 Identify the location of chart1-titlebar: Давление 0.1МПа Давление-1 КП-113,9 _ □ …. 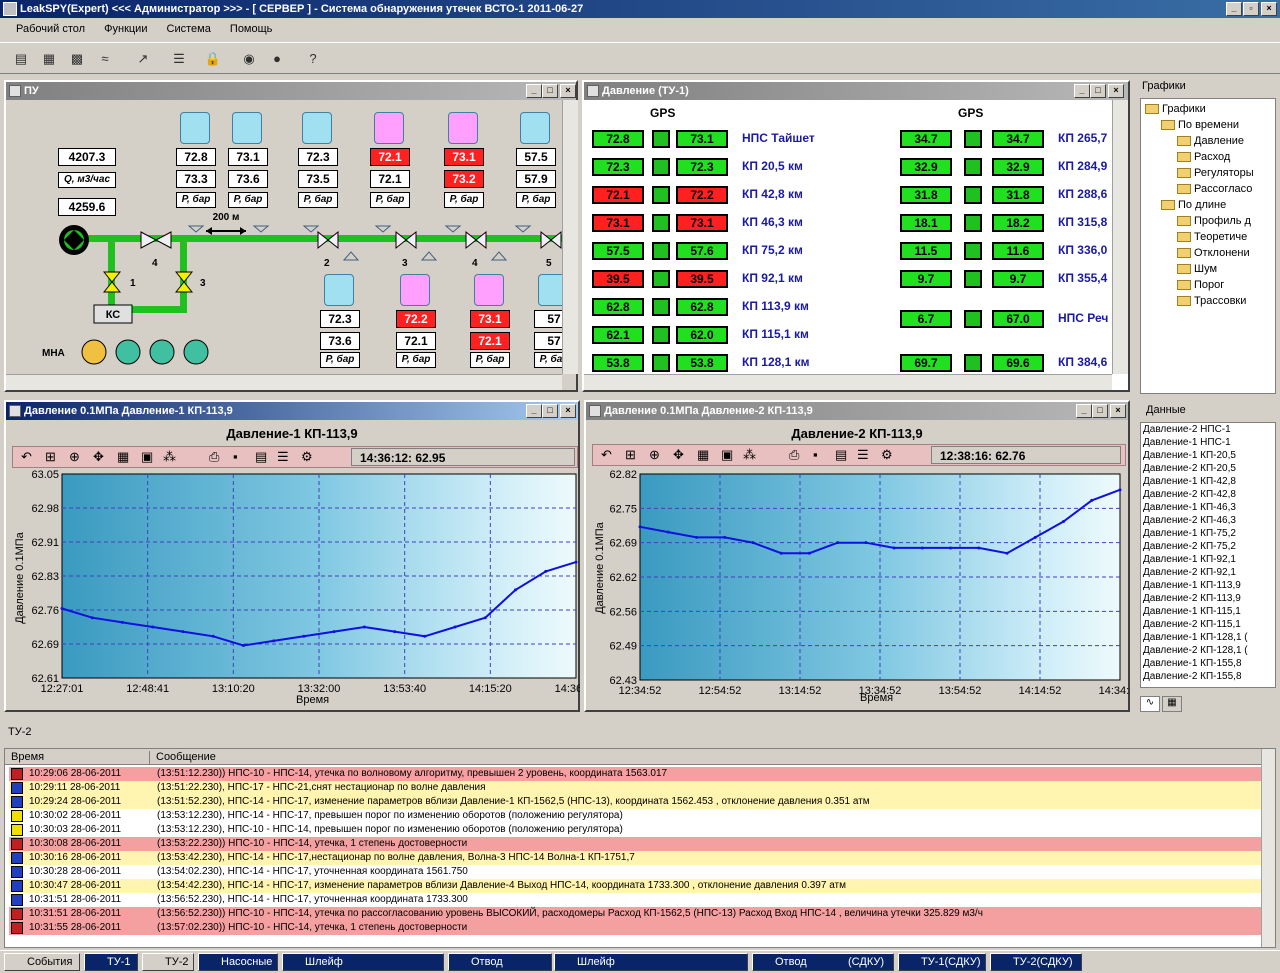
(292, 411).